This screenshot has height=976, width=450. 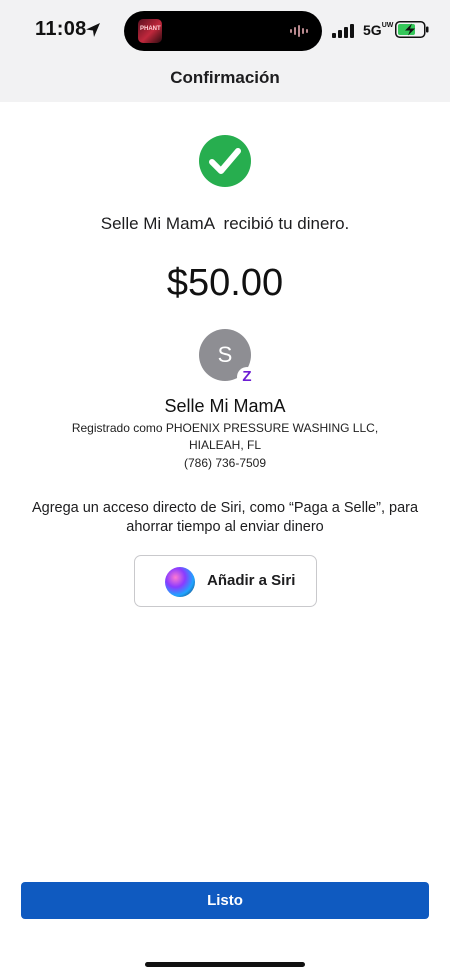 I want to click on add-to-siri-label: Añadir a Siri, so click(x=251, y=580).